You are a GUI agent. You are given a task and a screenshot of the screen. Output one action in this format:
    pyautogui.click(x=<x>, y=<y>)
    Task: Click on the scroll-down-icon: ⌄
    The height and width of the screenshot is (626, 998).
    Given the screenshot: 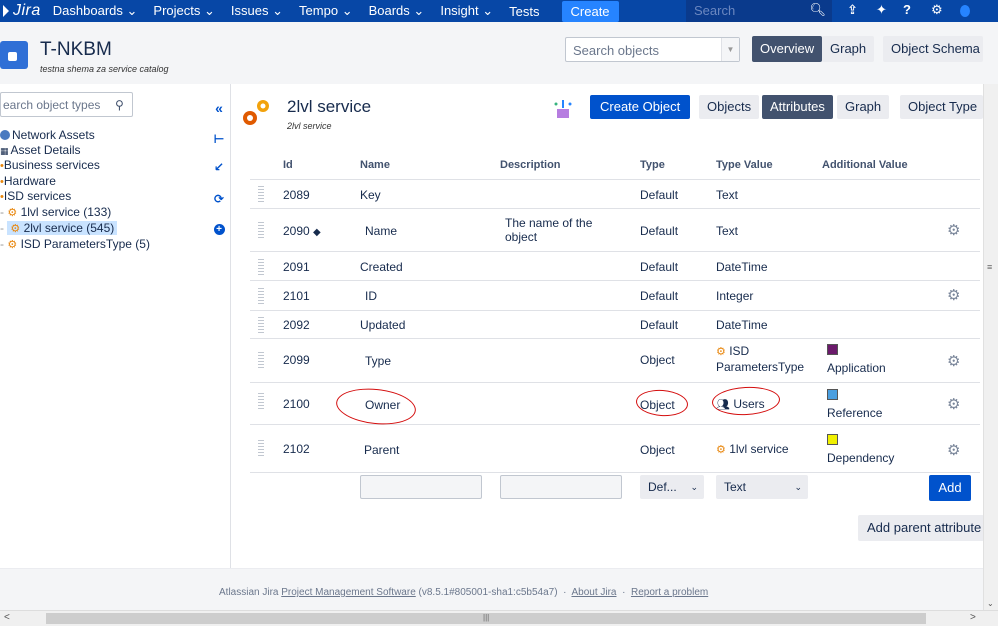 What is the action you would take?
    pyautogui.click(x=990, y=603)
    